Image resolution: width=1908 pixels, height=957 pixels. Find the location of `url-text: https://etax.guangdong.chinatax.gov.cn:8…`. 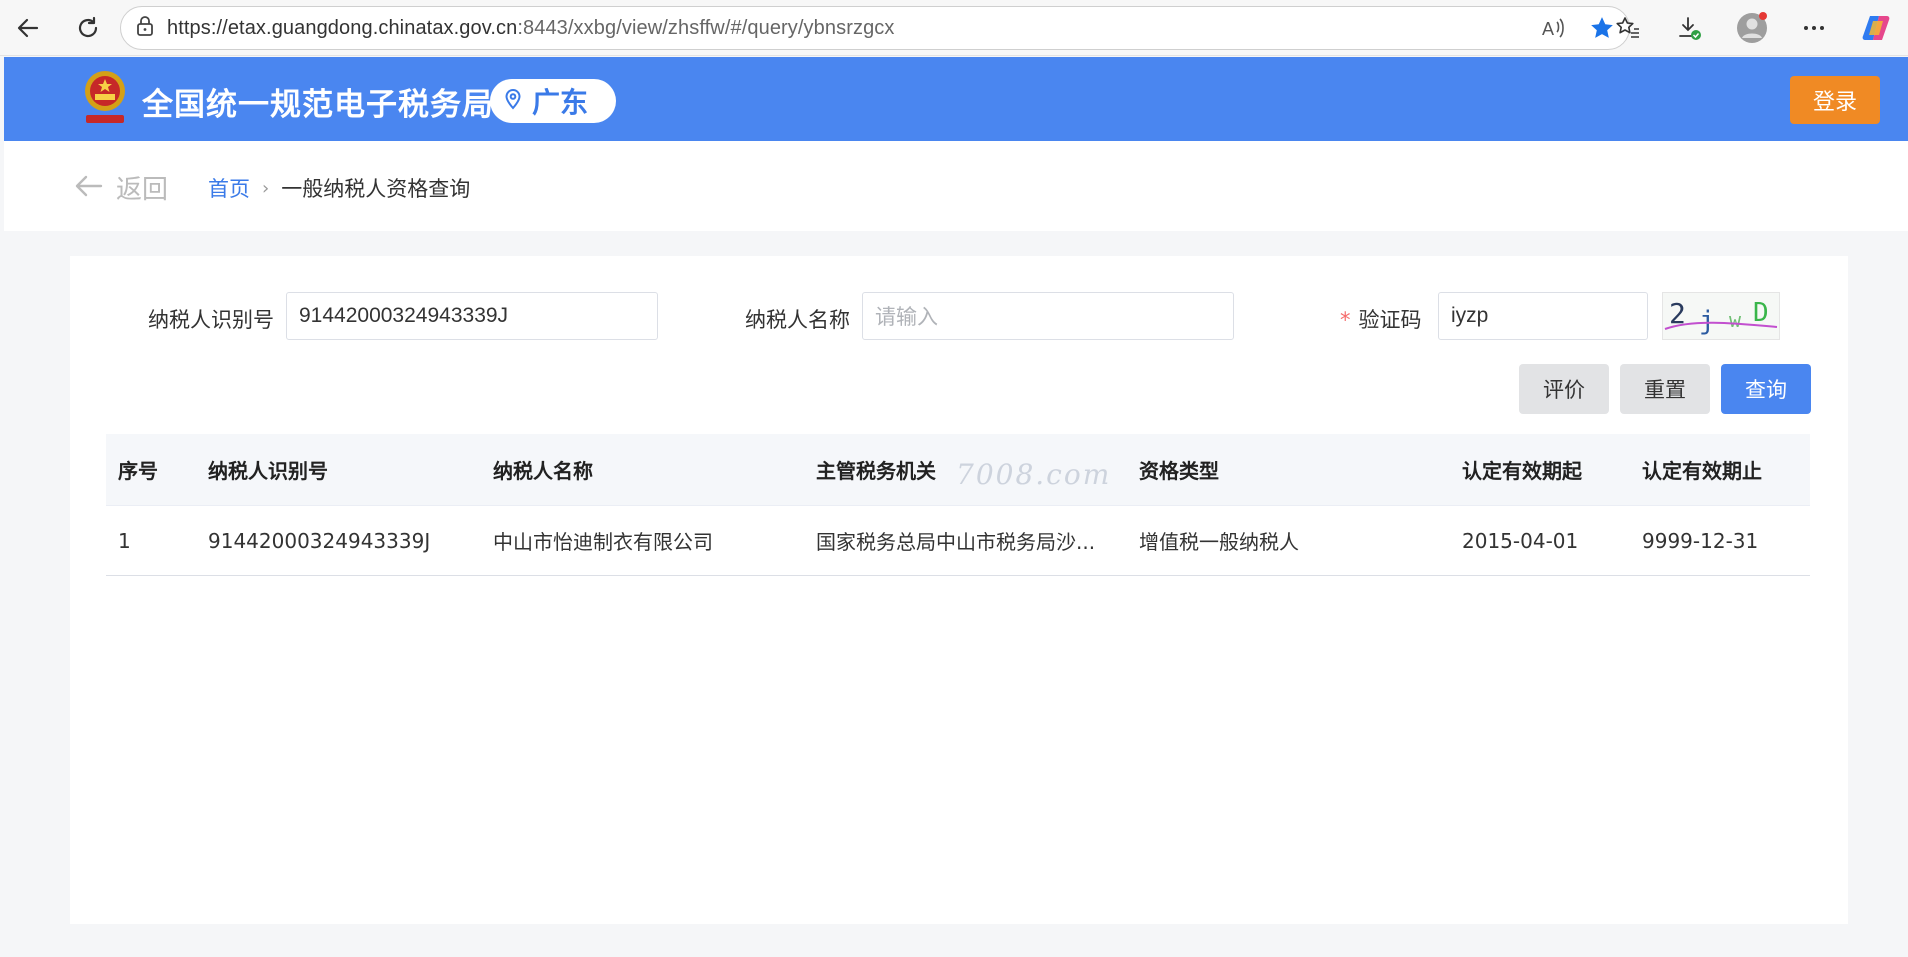

url-text: https://etax.guangdong.chinatax.gov.cn:8… is located at coordinates (531, 28).